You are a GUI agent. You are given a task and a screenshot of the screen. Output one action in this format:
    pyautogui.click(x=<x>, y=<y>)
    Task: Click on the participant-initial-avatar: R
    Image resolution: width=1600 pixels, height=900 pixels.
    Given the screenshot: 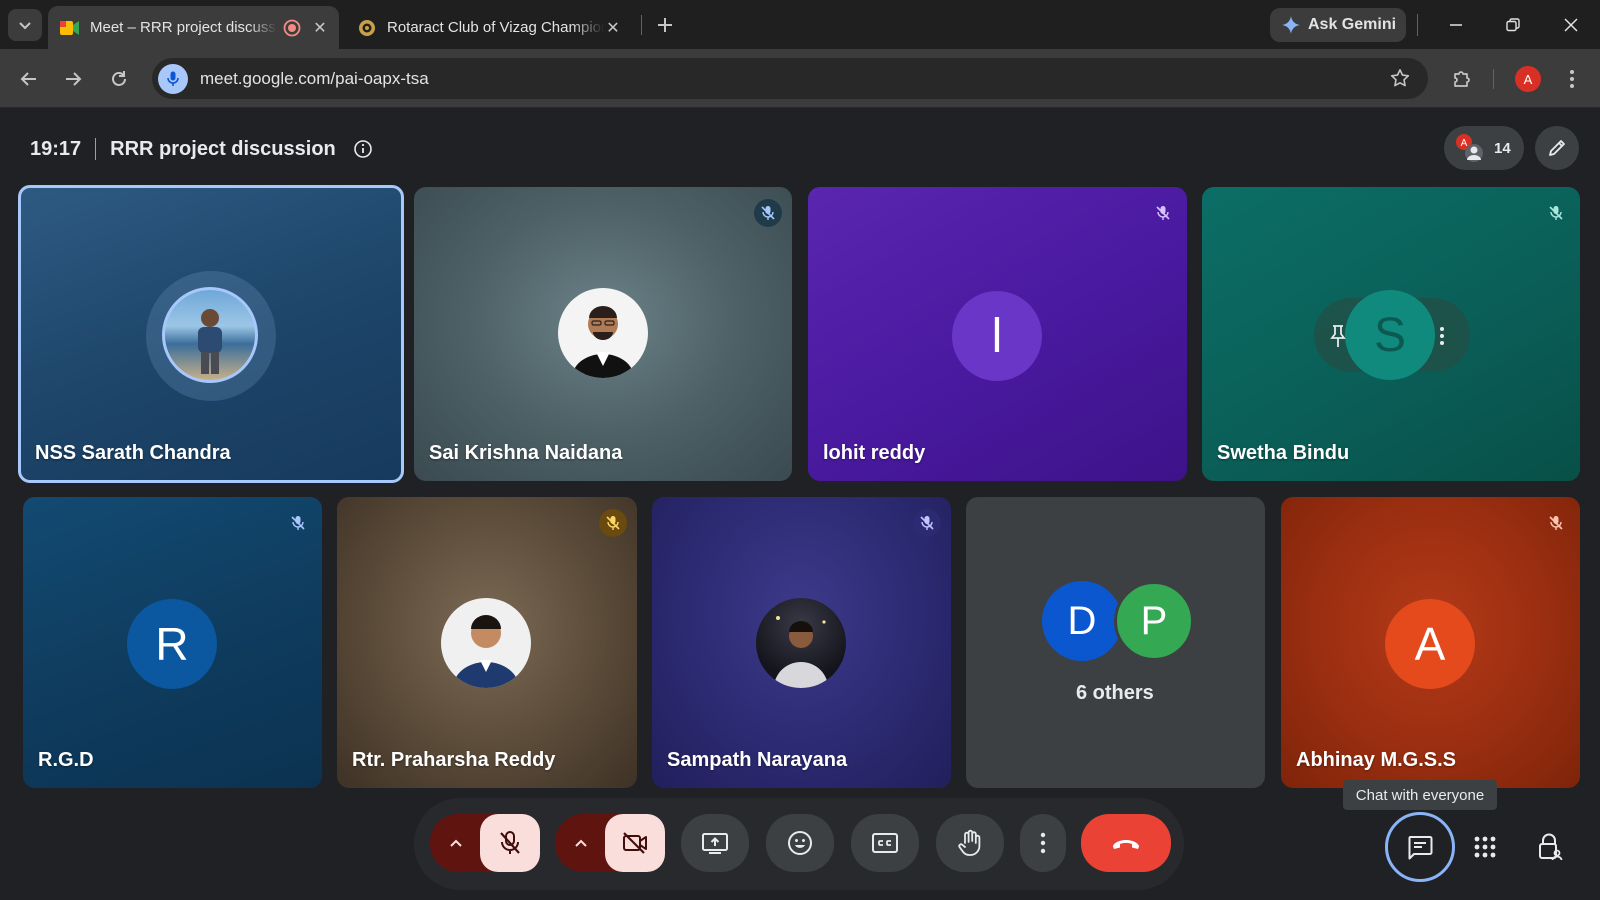 What is the action you would take?
    pyautogui.click(x=172, y=644)
    